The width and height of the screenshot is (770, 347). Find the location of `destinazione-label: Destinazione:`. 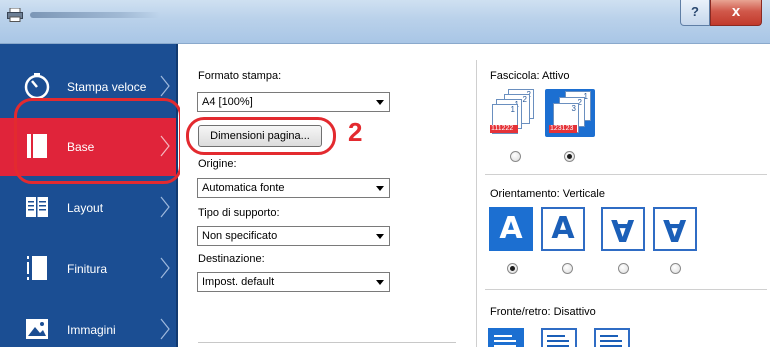

destinazione-label: Destinazione: is located at coordinates (231, 259).